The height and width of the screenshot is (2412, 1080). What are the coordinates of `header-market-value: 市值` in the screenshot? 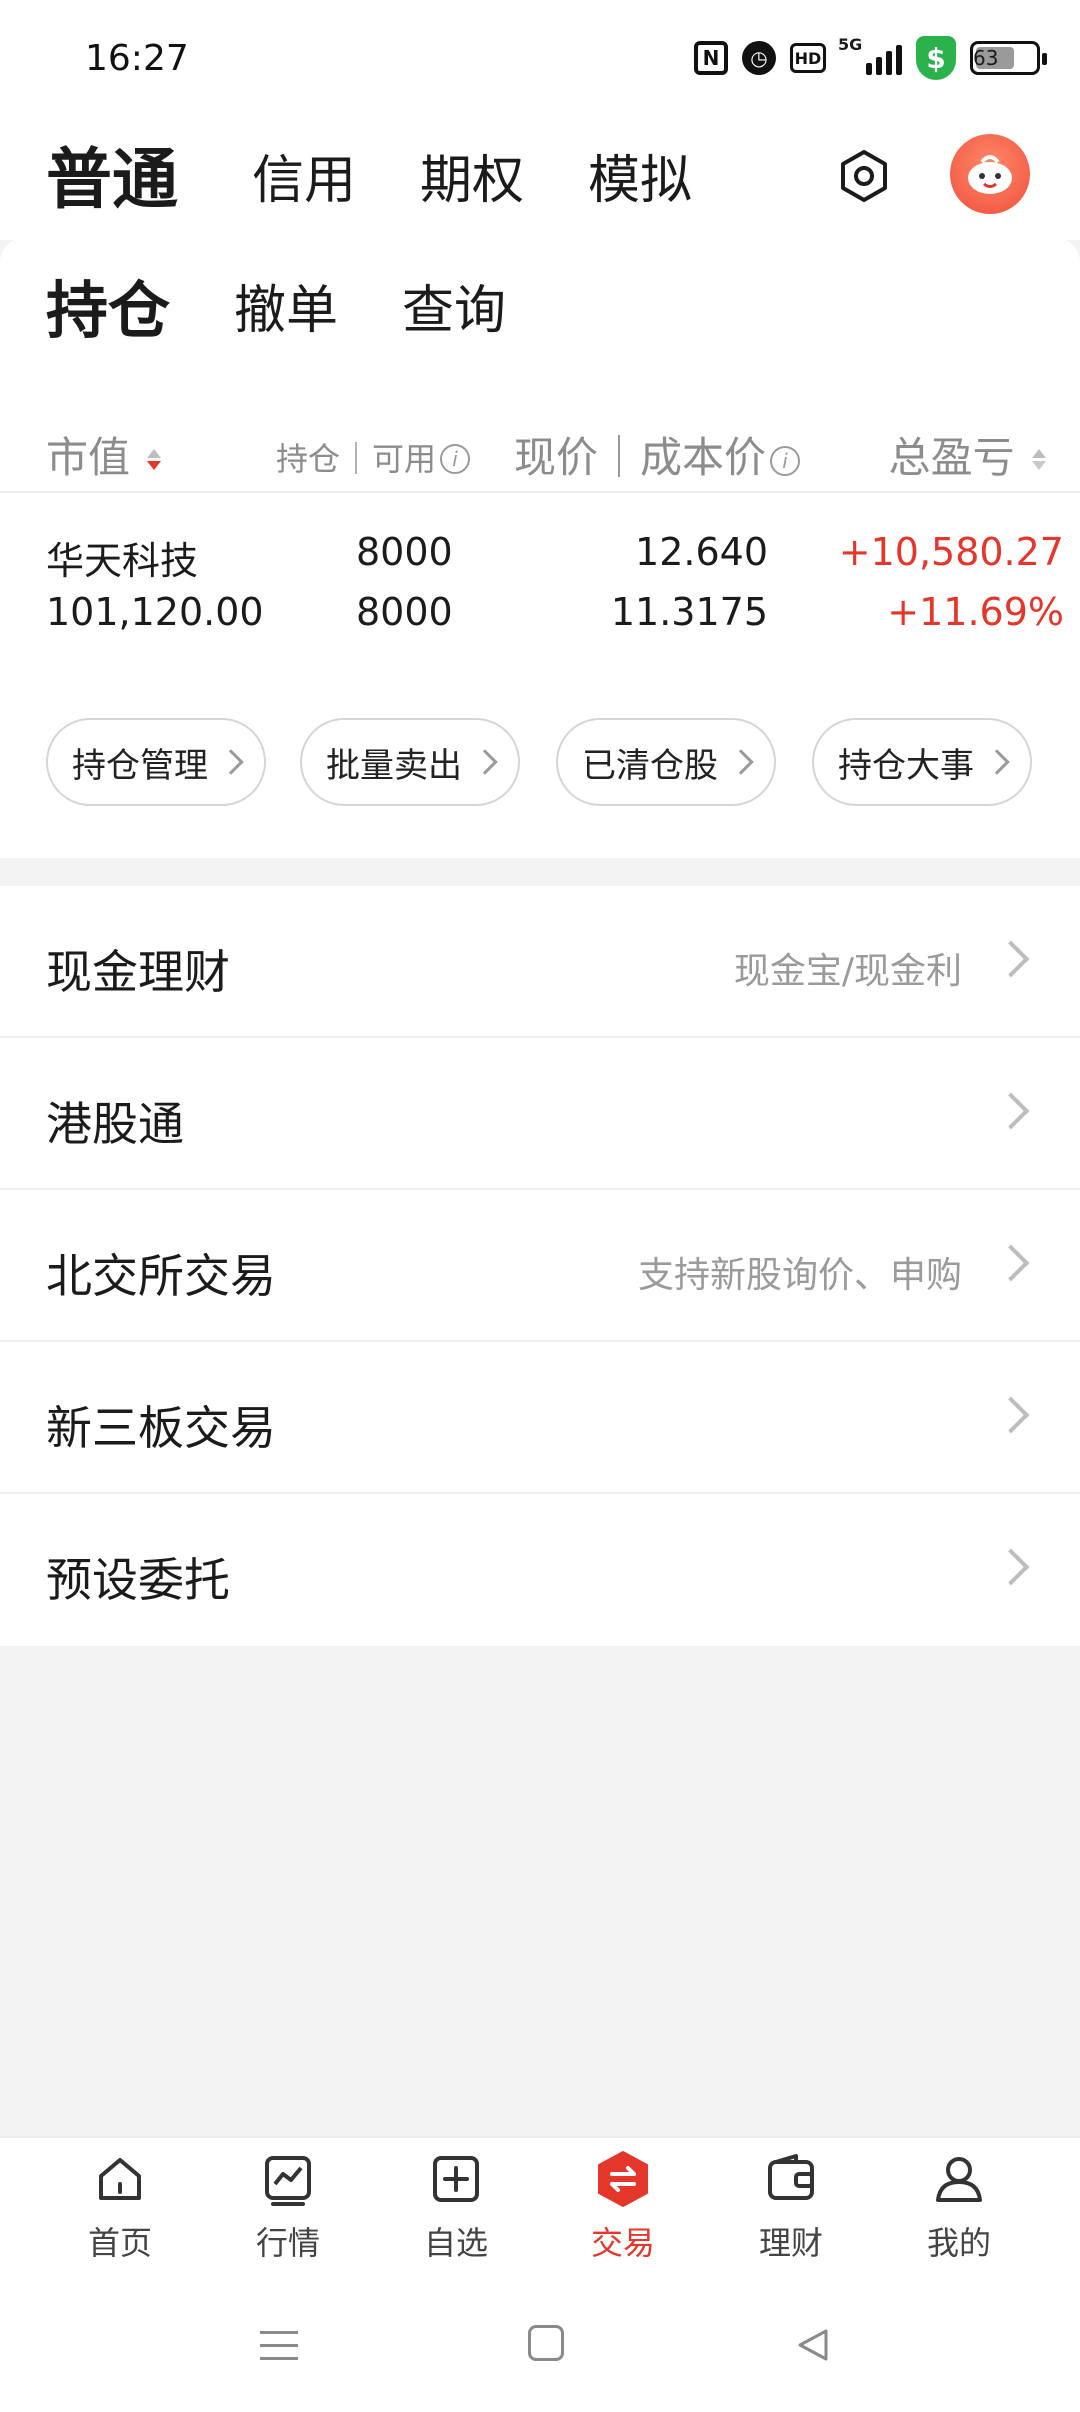 It's located at (104, 454).